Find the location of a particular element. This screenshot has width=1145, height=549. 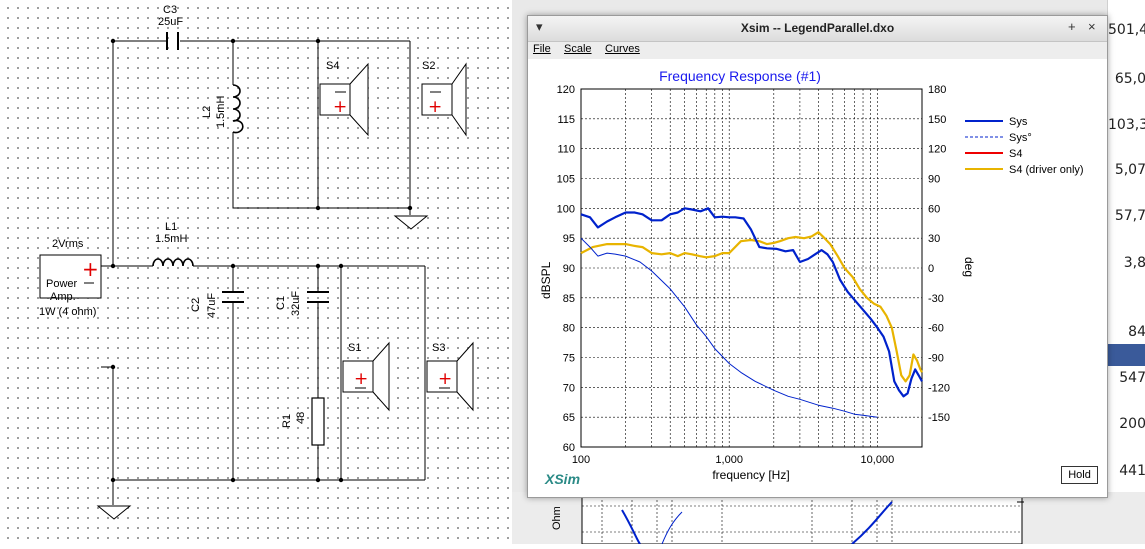

c3-value: 25uF is located at coordinates (170, 22).